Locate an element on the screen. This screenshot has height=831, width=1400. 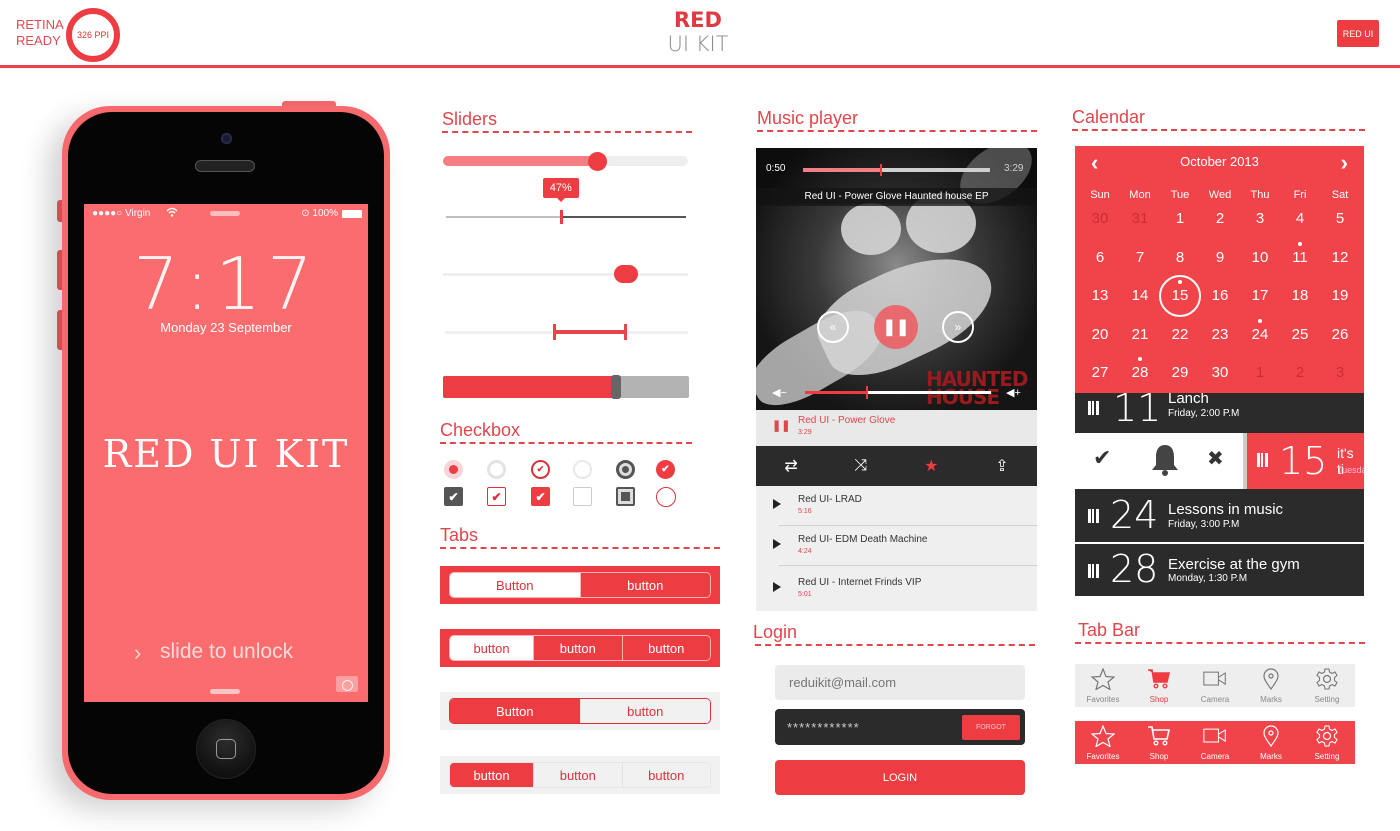
checkbox-indeterminate-dark is located at coordinates (625, 496).